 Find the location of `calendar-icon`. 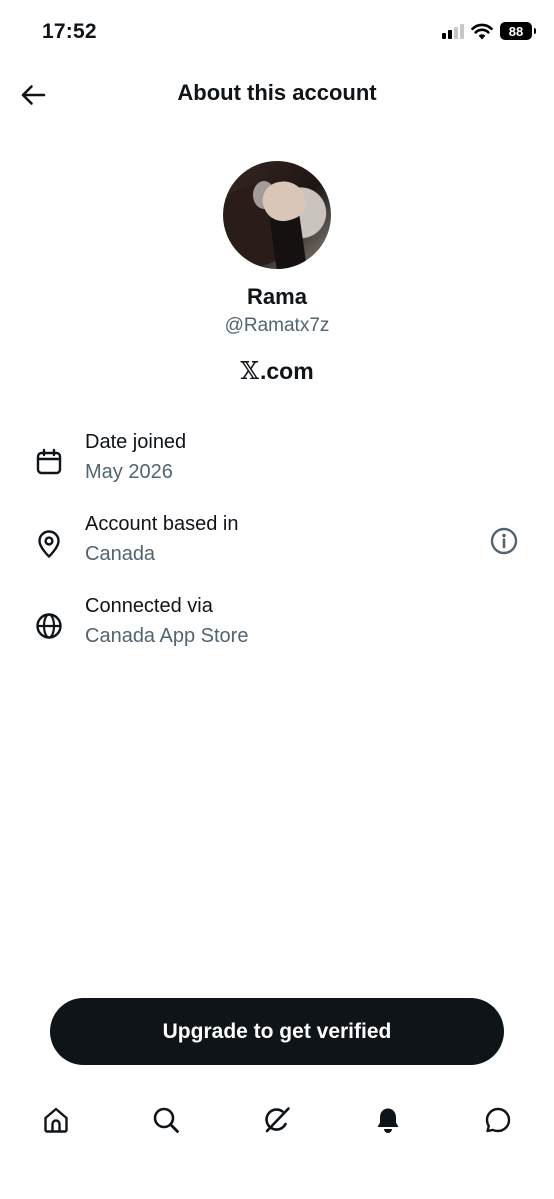

calendar-icon is located at coordinates (49, 461).